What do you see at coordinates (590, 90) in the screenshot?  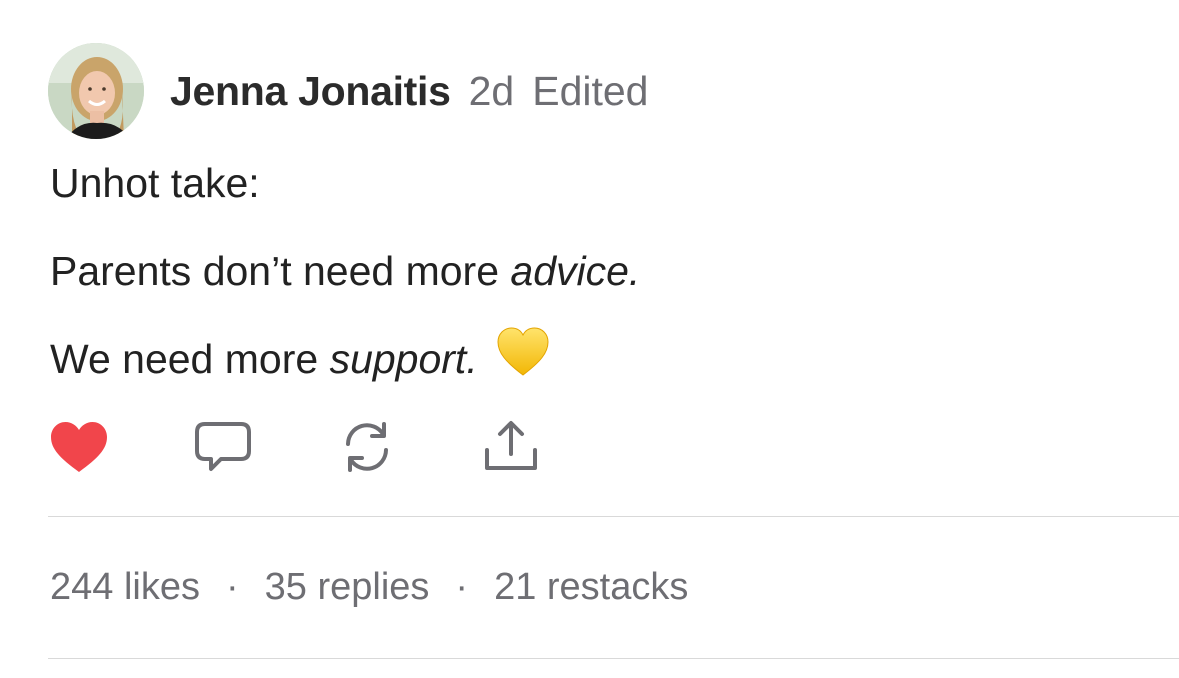 I see `edited-label: Edited` at bounding box center [590, 90].